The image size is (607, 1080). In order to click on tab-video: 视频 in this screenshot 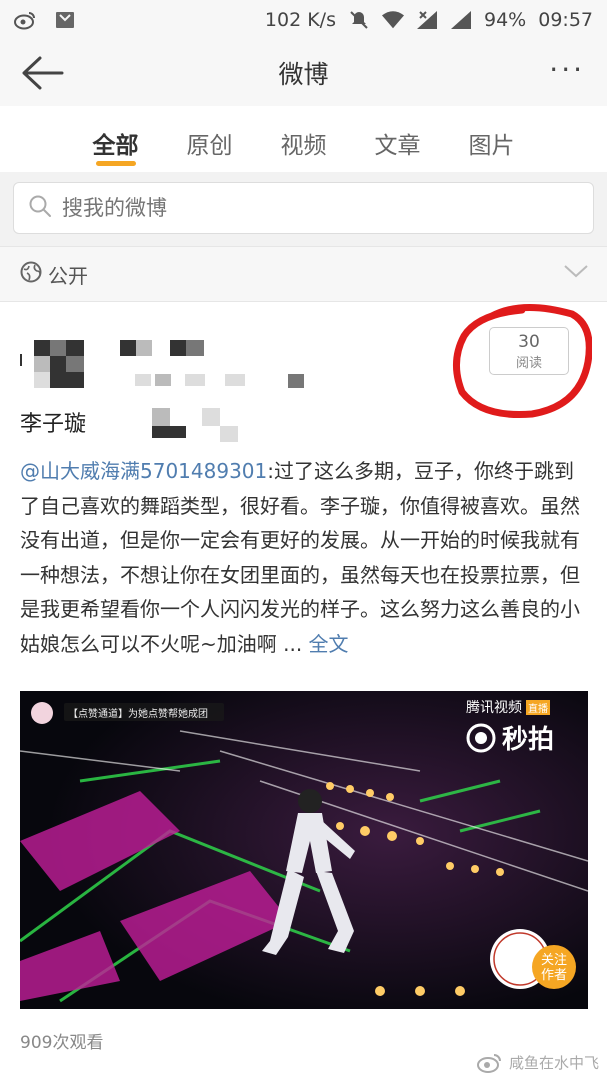, I will do `click(304, 146)`.